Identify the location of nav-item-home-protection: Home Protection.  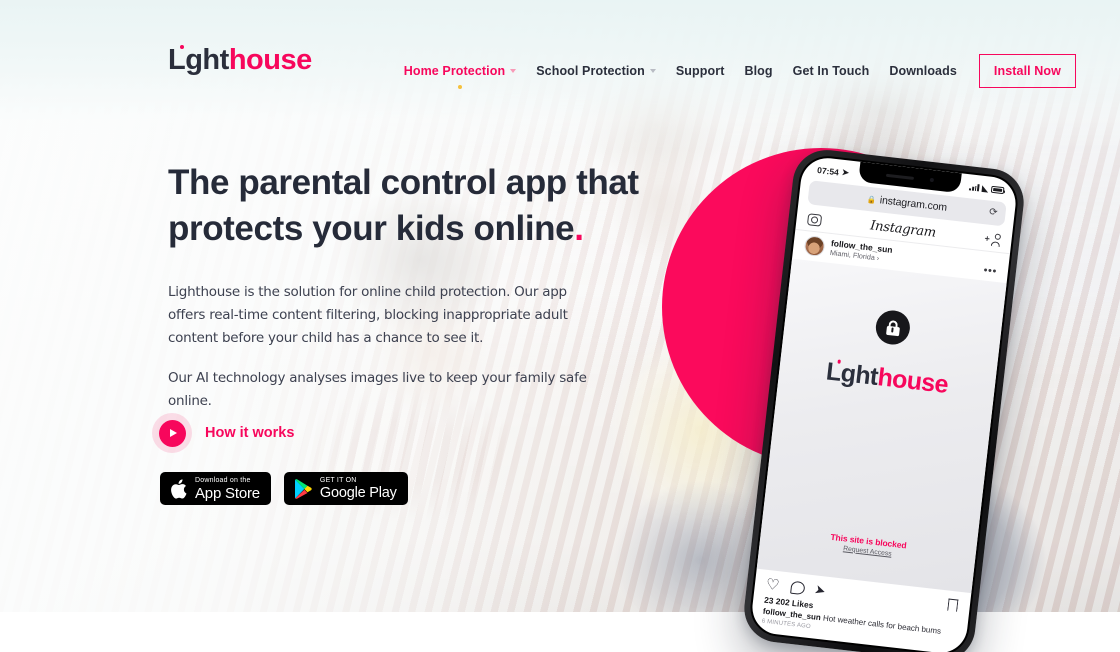
(460, 76).